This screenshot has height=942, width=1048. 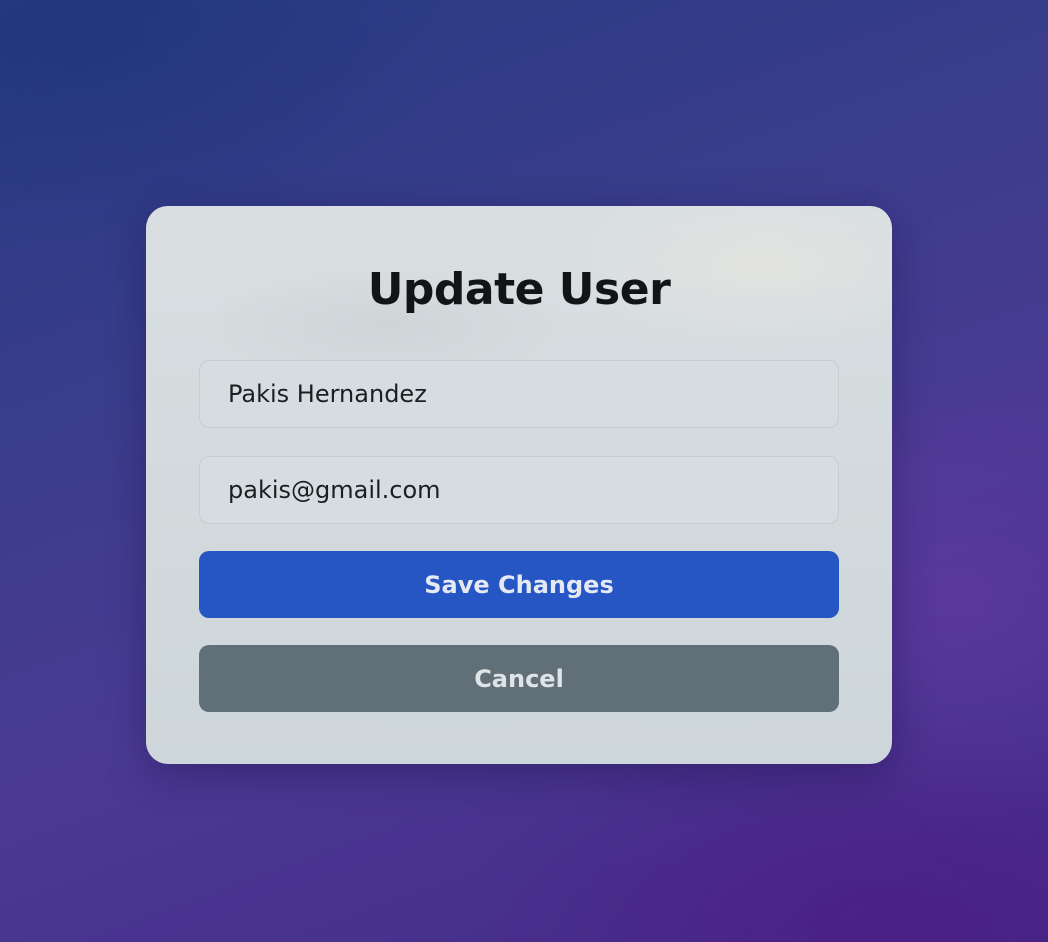 What do you see at coordinates (519, 678) in the screenshot?
I see `cancel-button: Cancel` at bounding box center [519, 678].